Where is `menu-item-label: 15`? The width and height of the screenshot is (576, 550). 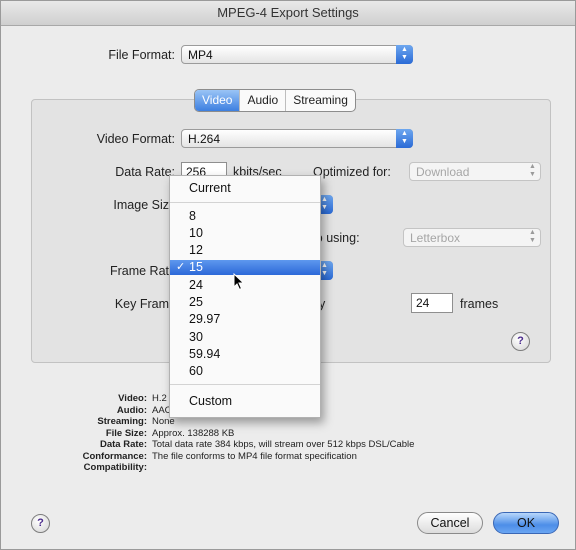
menu-item-label: 15 is located at coordinates (196, 267).